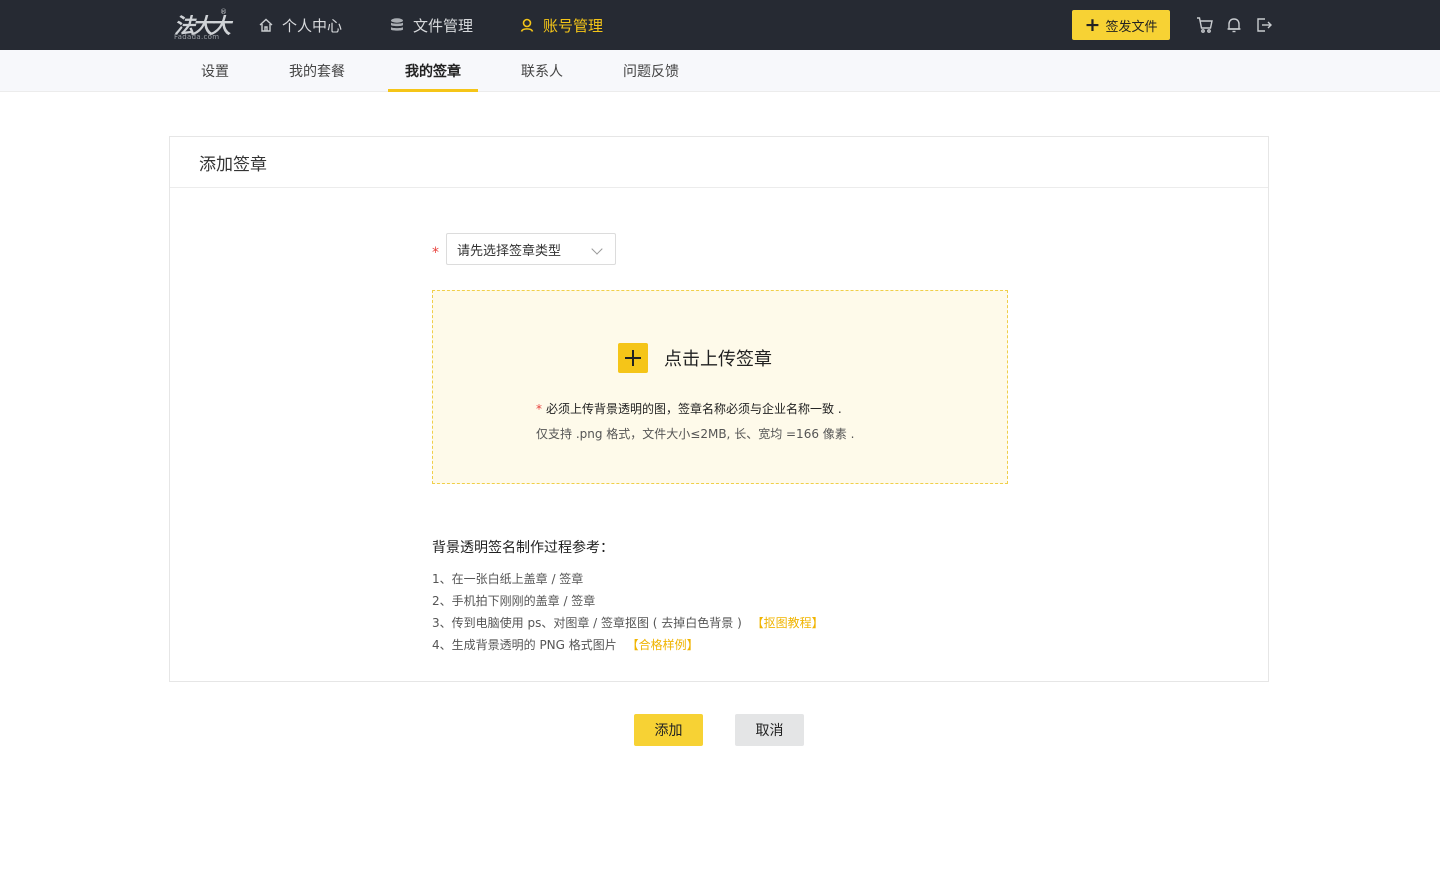  What do you see at coordinates (202, 25) in the screenshot?
I see `brand-logo: 法大大 ® Fadada.com` at bounding box center [202, 25].